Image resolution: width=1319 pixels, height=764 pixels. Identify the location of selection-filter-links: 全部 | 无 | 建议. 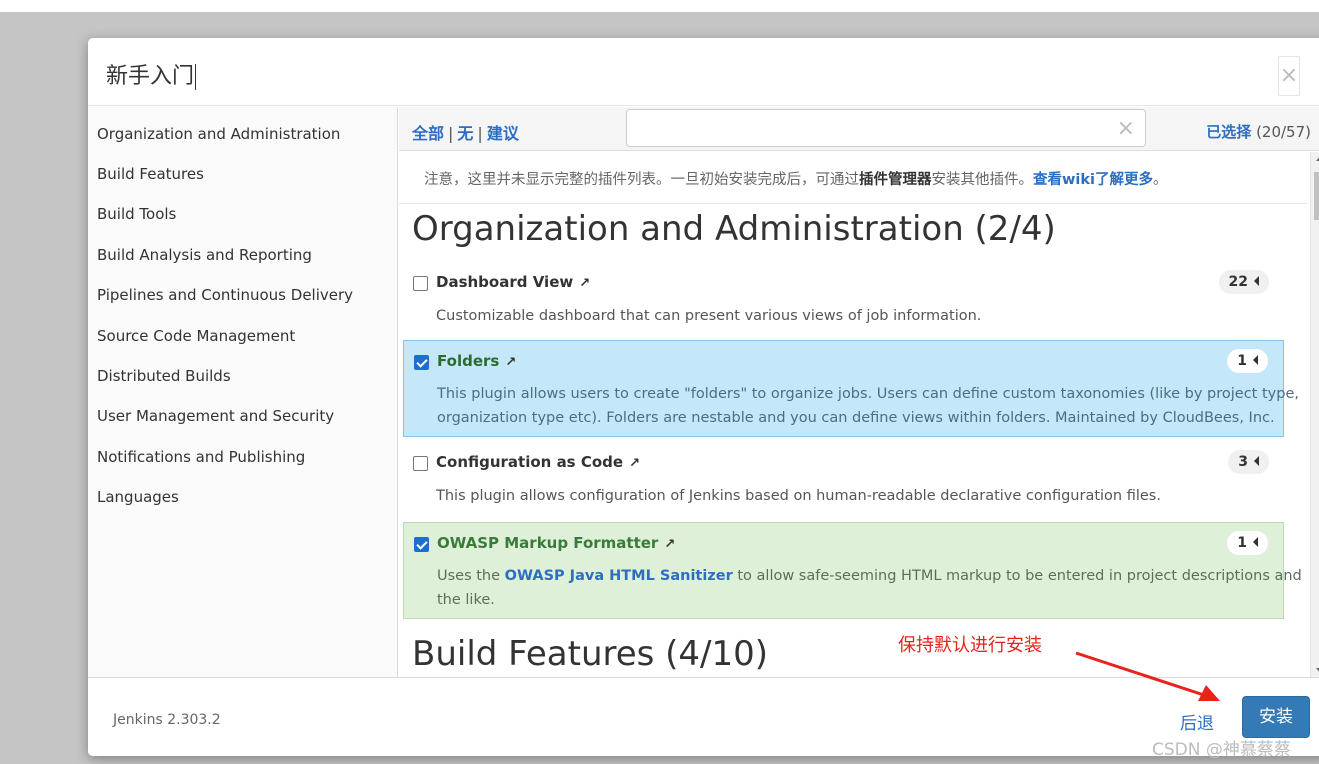
(465, 132).